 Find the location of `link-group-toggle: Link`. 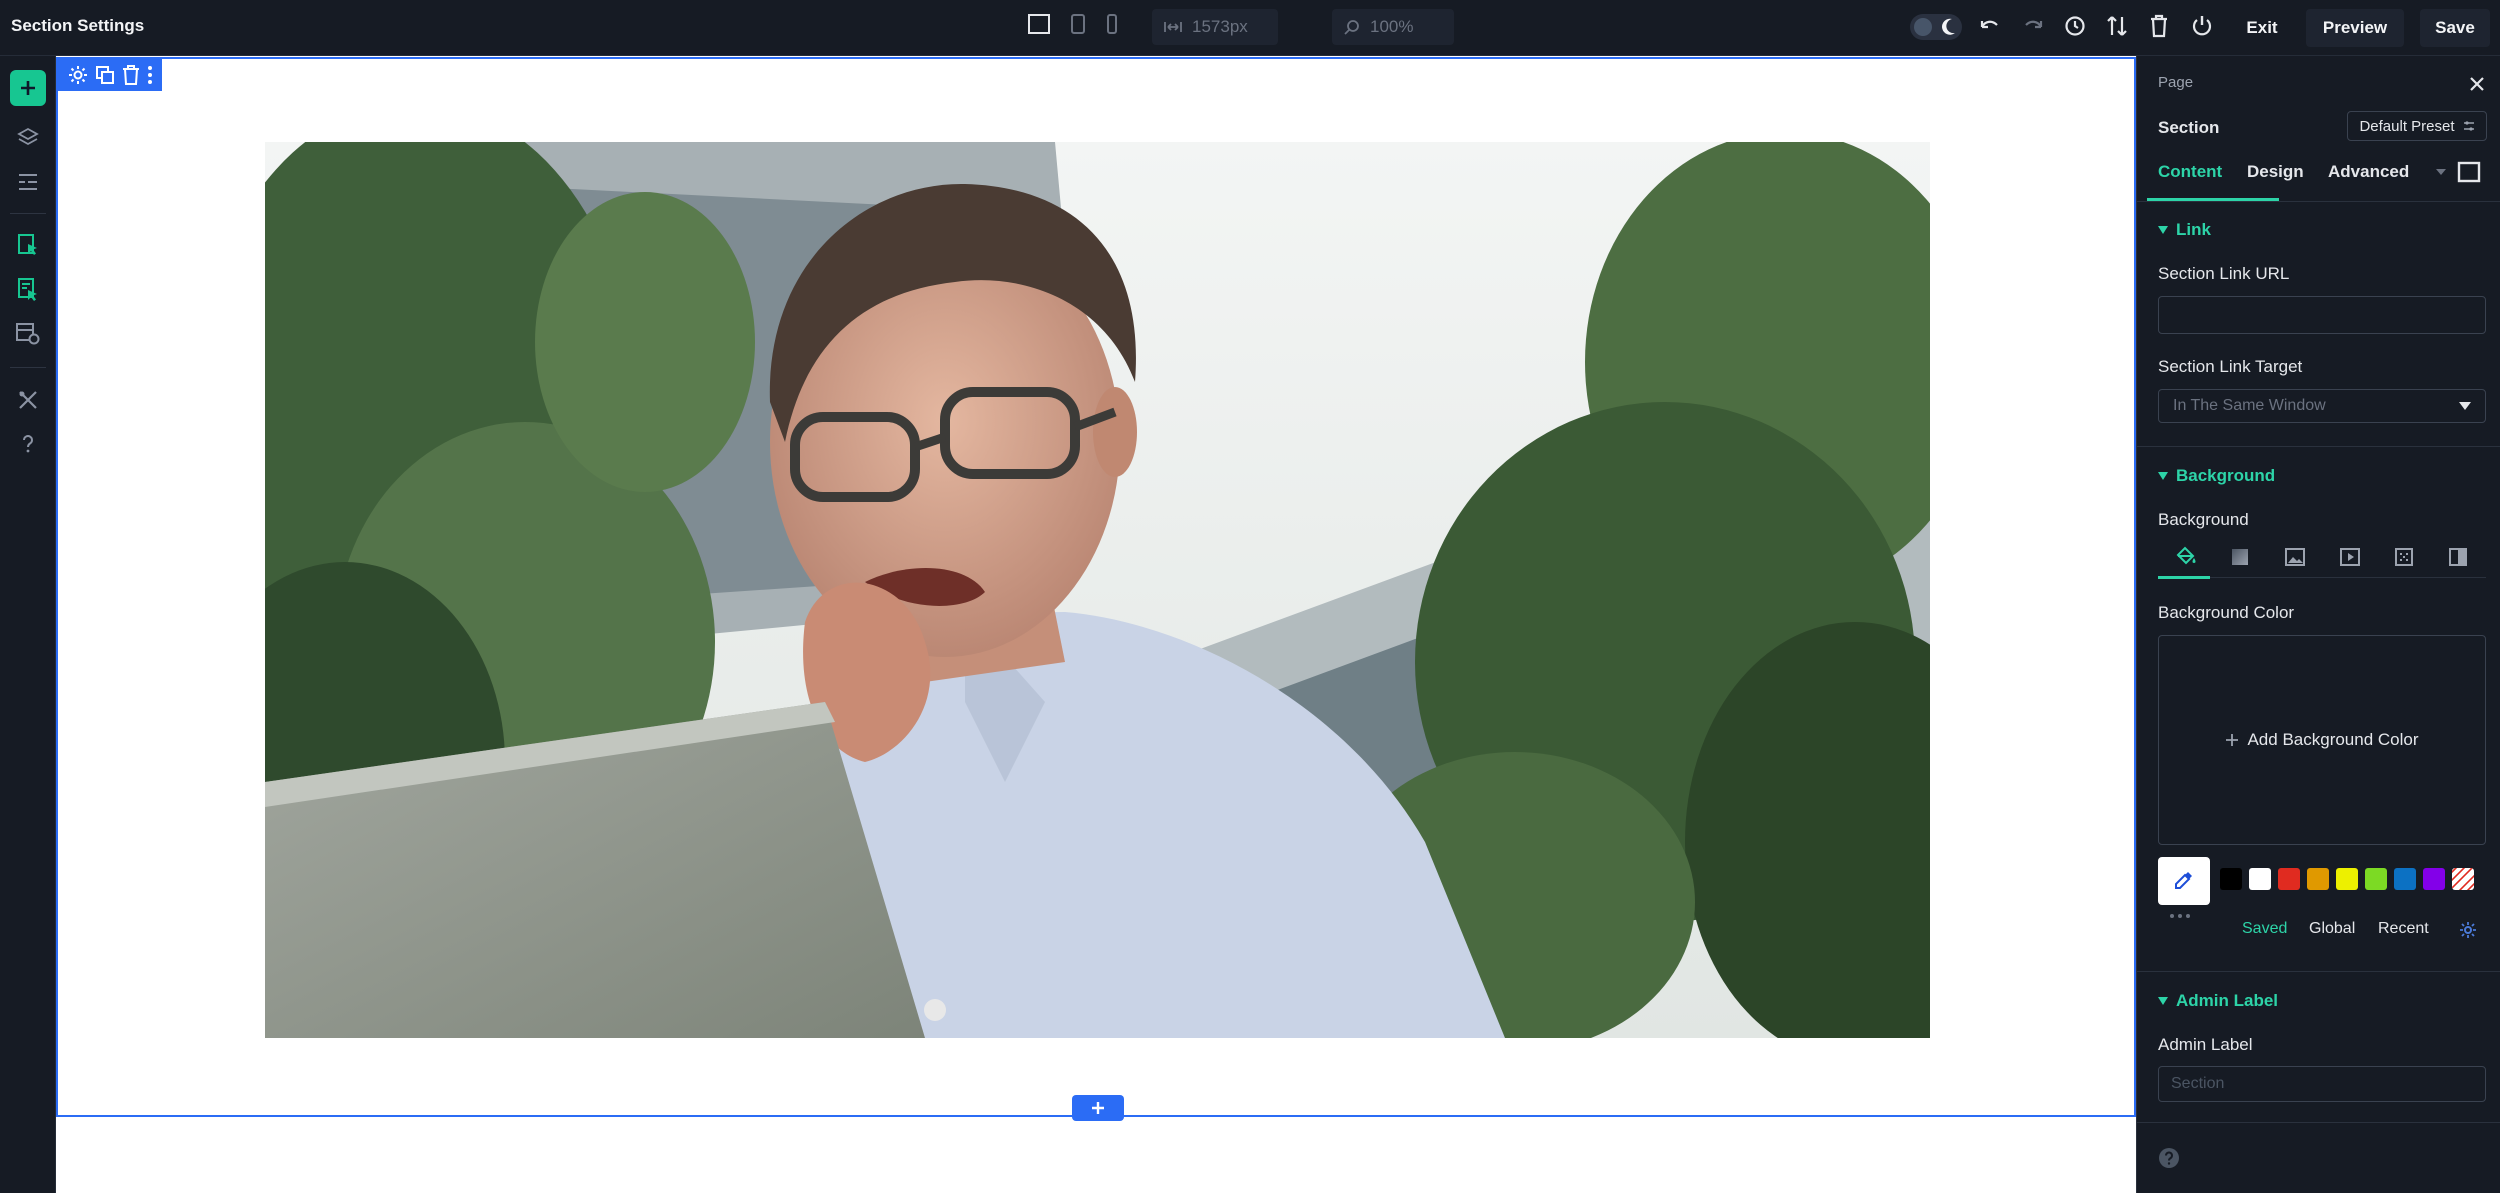

link-group-toggle: Link is located at coordinates (2184, 230).